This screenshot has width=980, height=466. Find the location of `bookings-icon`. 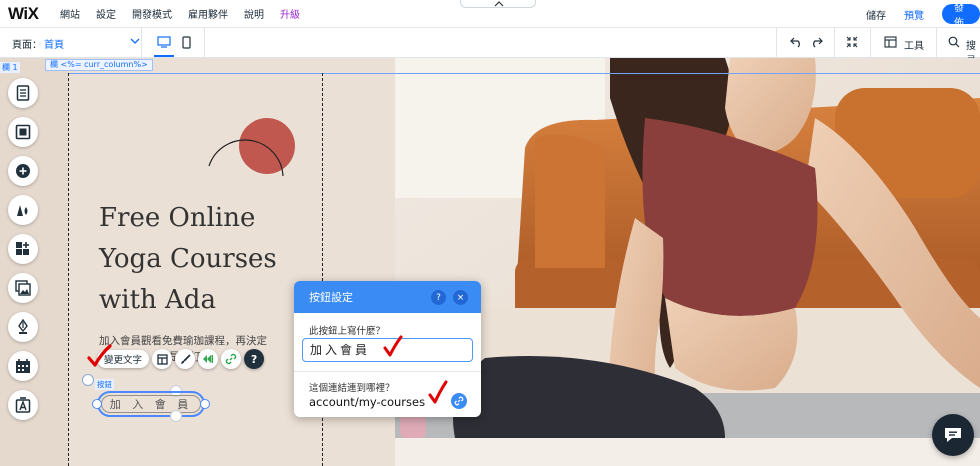

bookings-icon is located at coordinates (23, 366).